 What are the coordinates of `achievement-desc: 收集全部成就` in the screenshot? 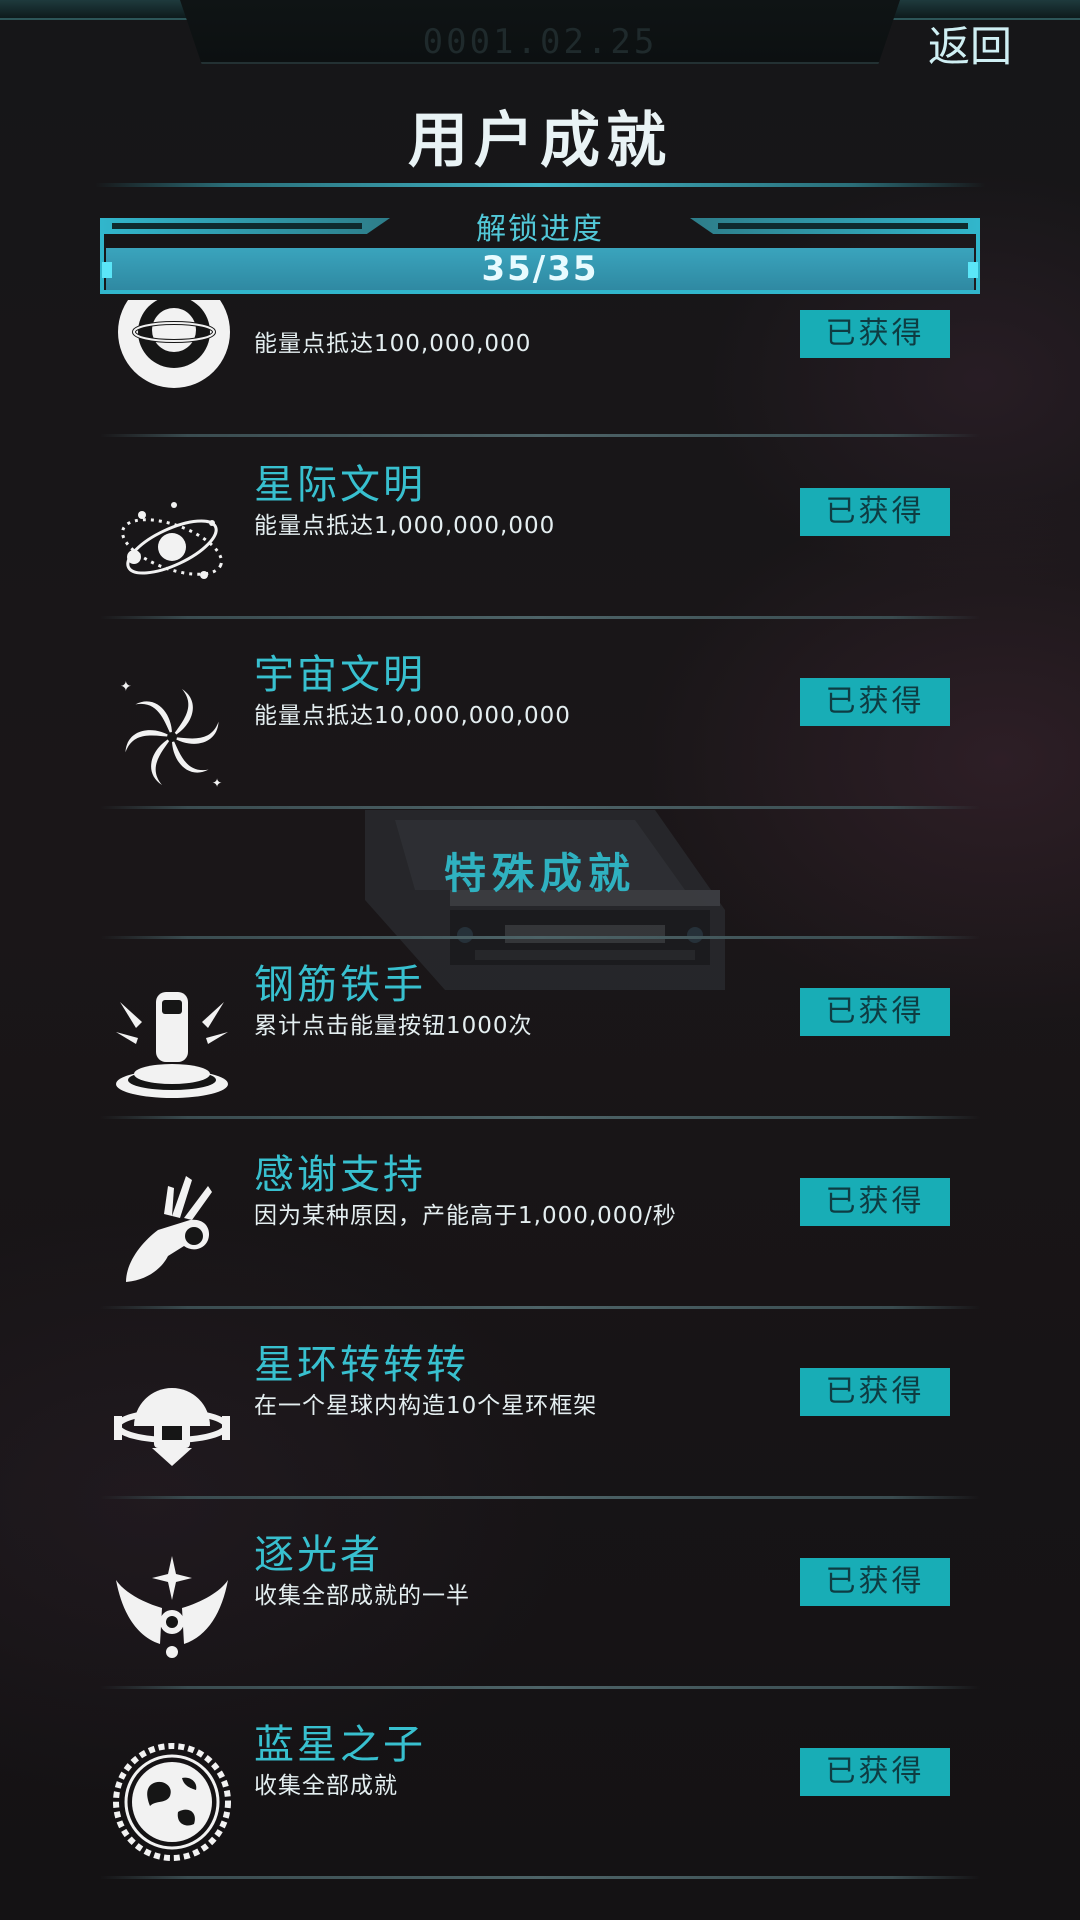 It's located at (326, 1786).